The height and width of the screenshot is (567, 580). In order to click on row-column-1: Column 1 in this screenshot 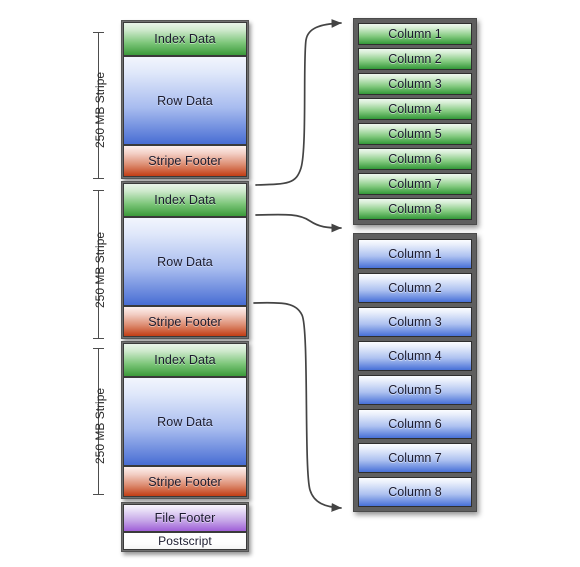, I will do `click(415, 254)`.